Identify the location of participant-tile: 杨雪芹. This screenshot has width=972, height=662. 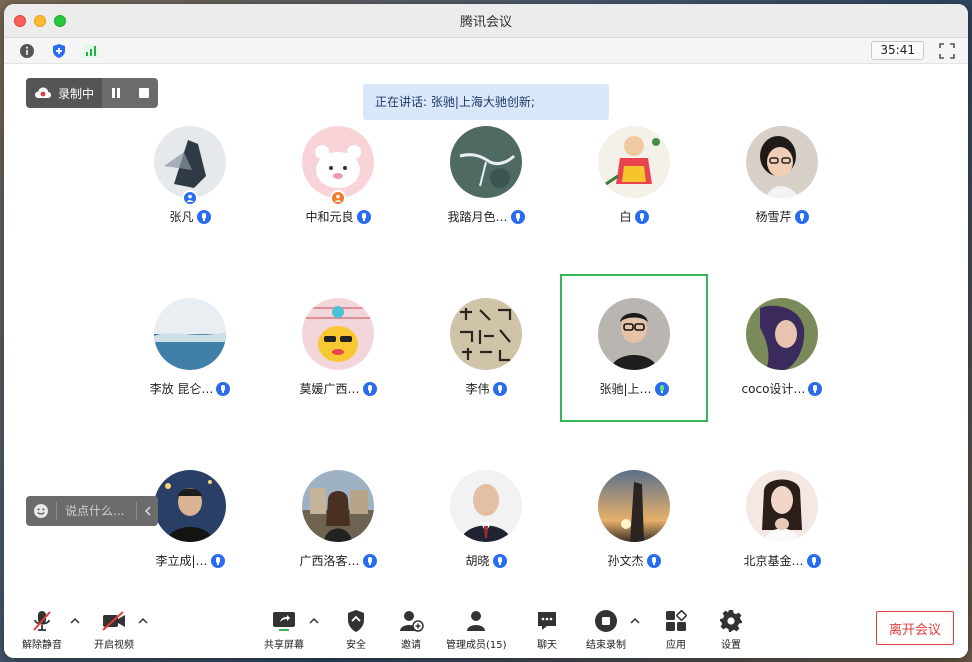
(782, 200).